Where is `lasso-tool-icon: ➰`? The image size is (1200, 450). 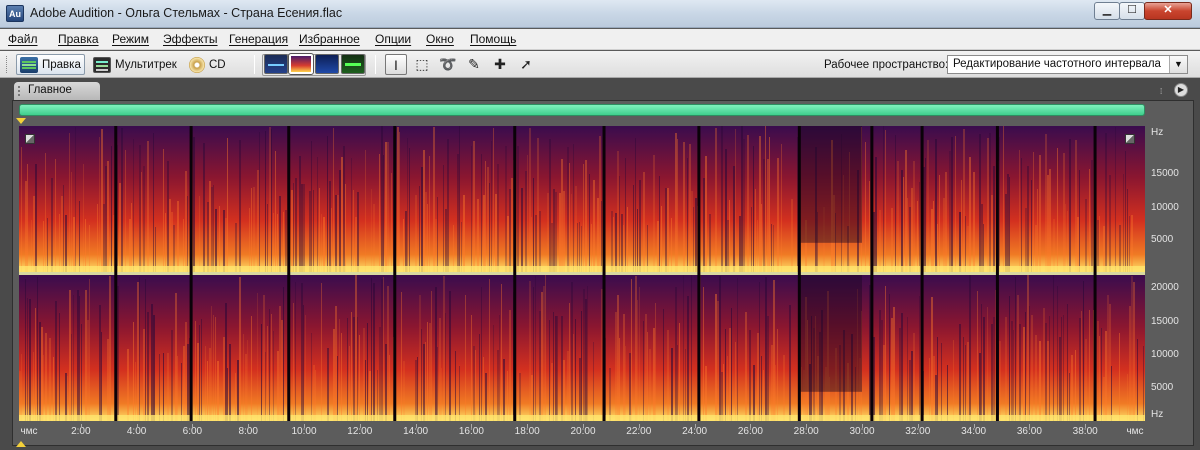
lasso-tool-icon: ➰ is located at coordinates (448, 64).